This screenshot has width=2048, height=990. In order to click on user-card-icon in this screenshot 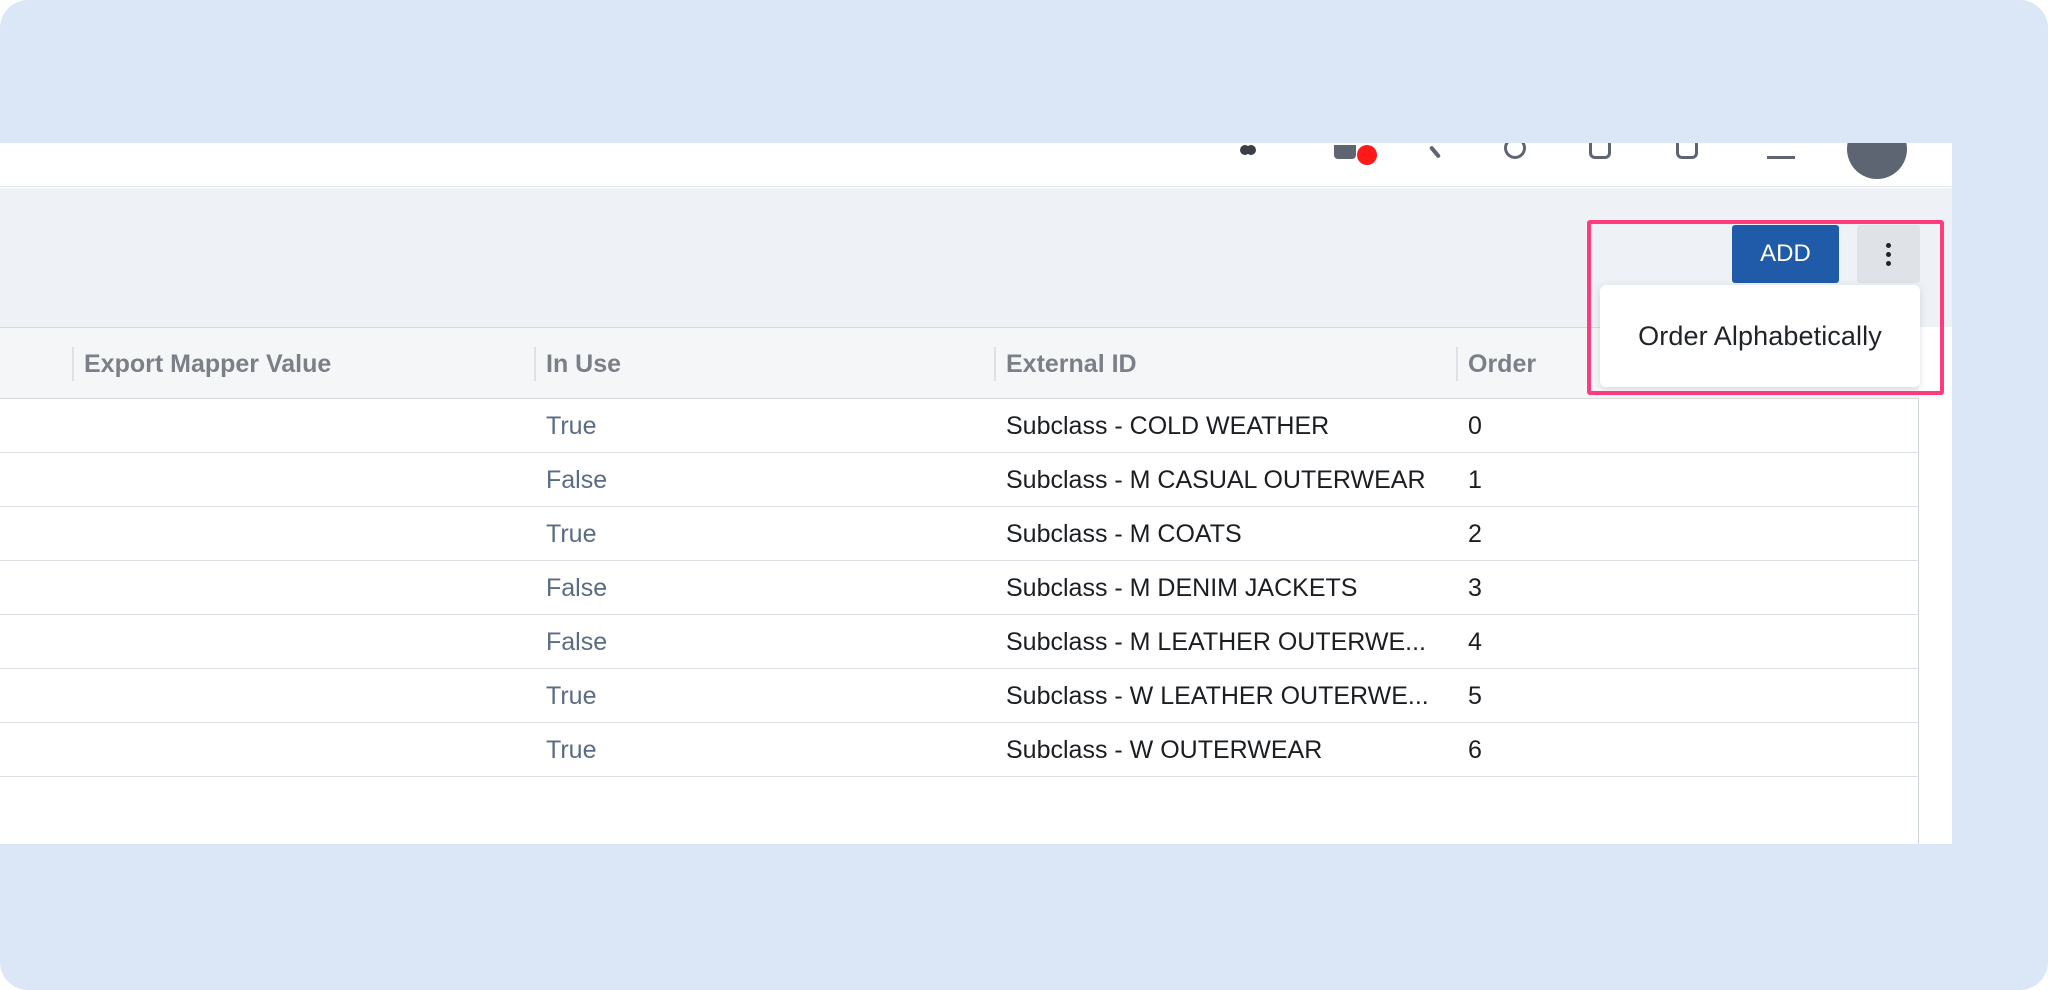, I will do `click(1600, 151)`.